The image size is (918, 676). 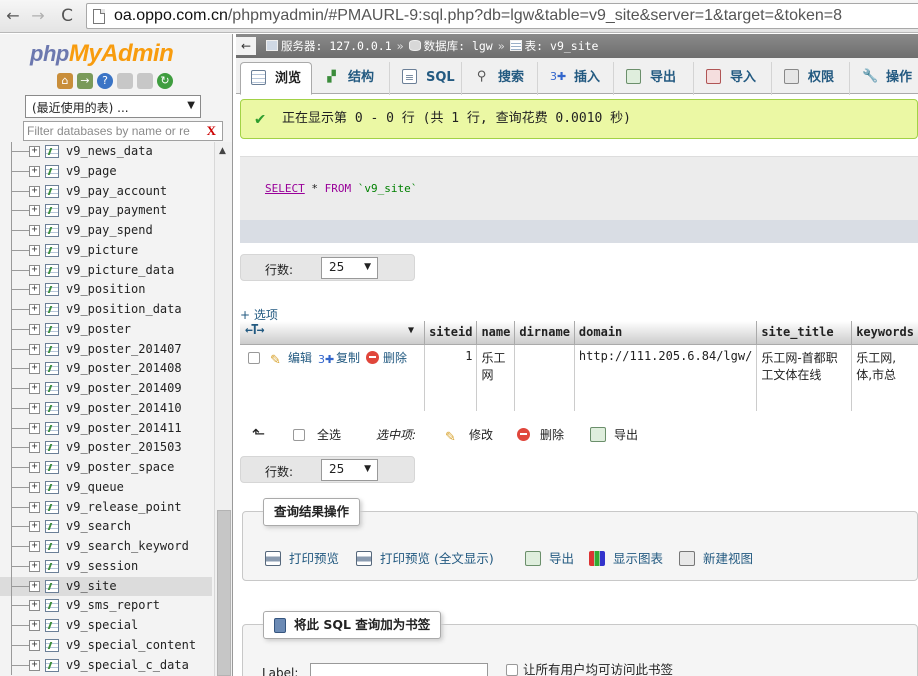 I want to click on sidebar-table-name: v9_special_c_data, so click(x=127, y=665).